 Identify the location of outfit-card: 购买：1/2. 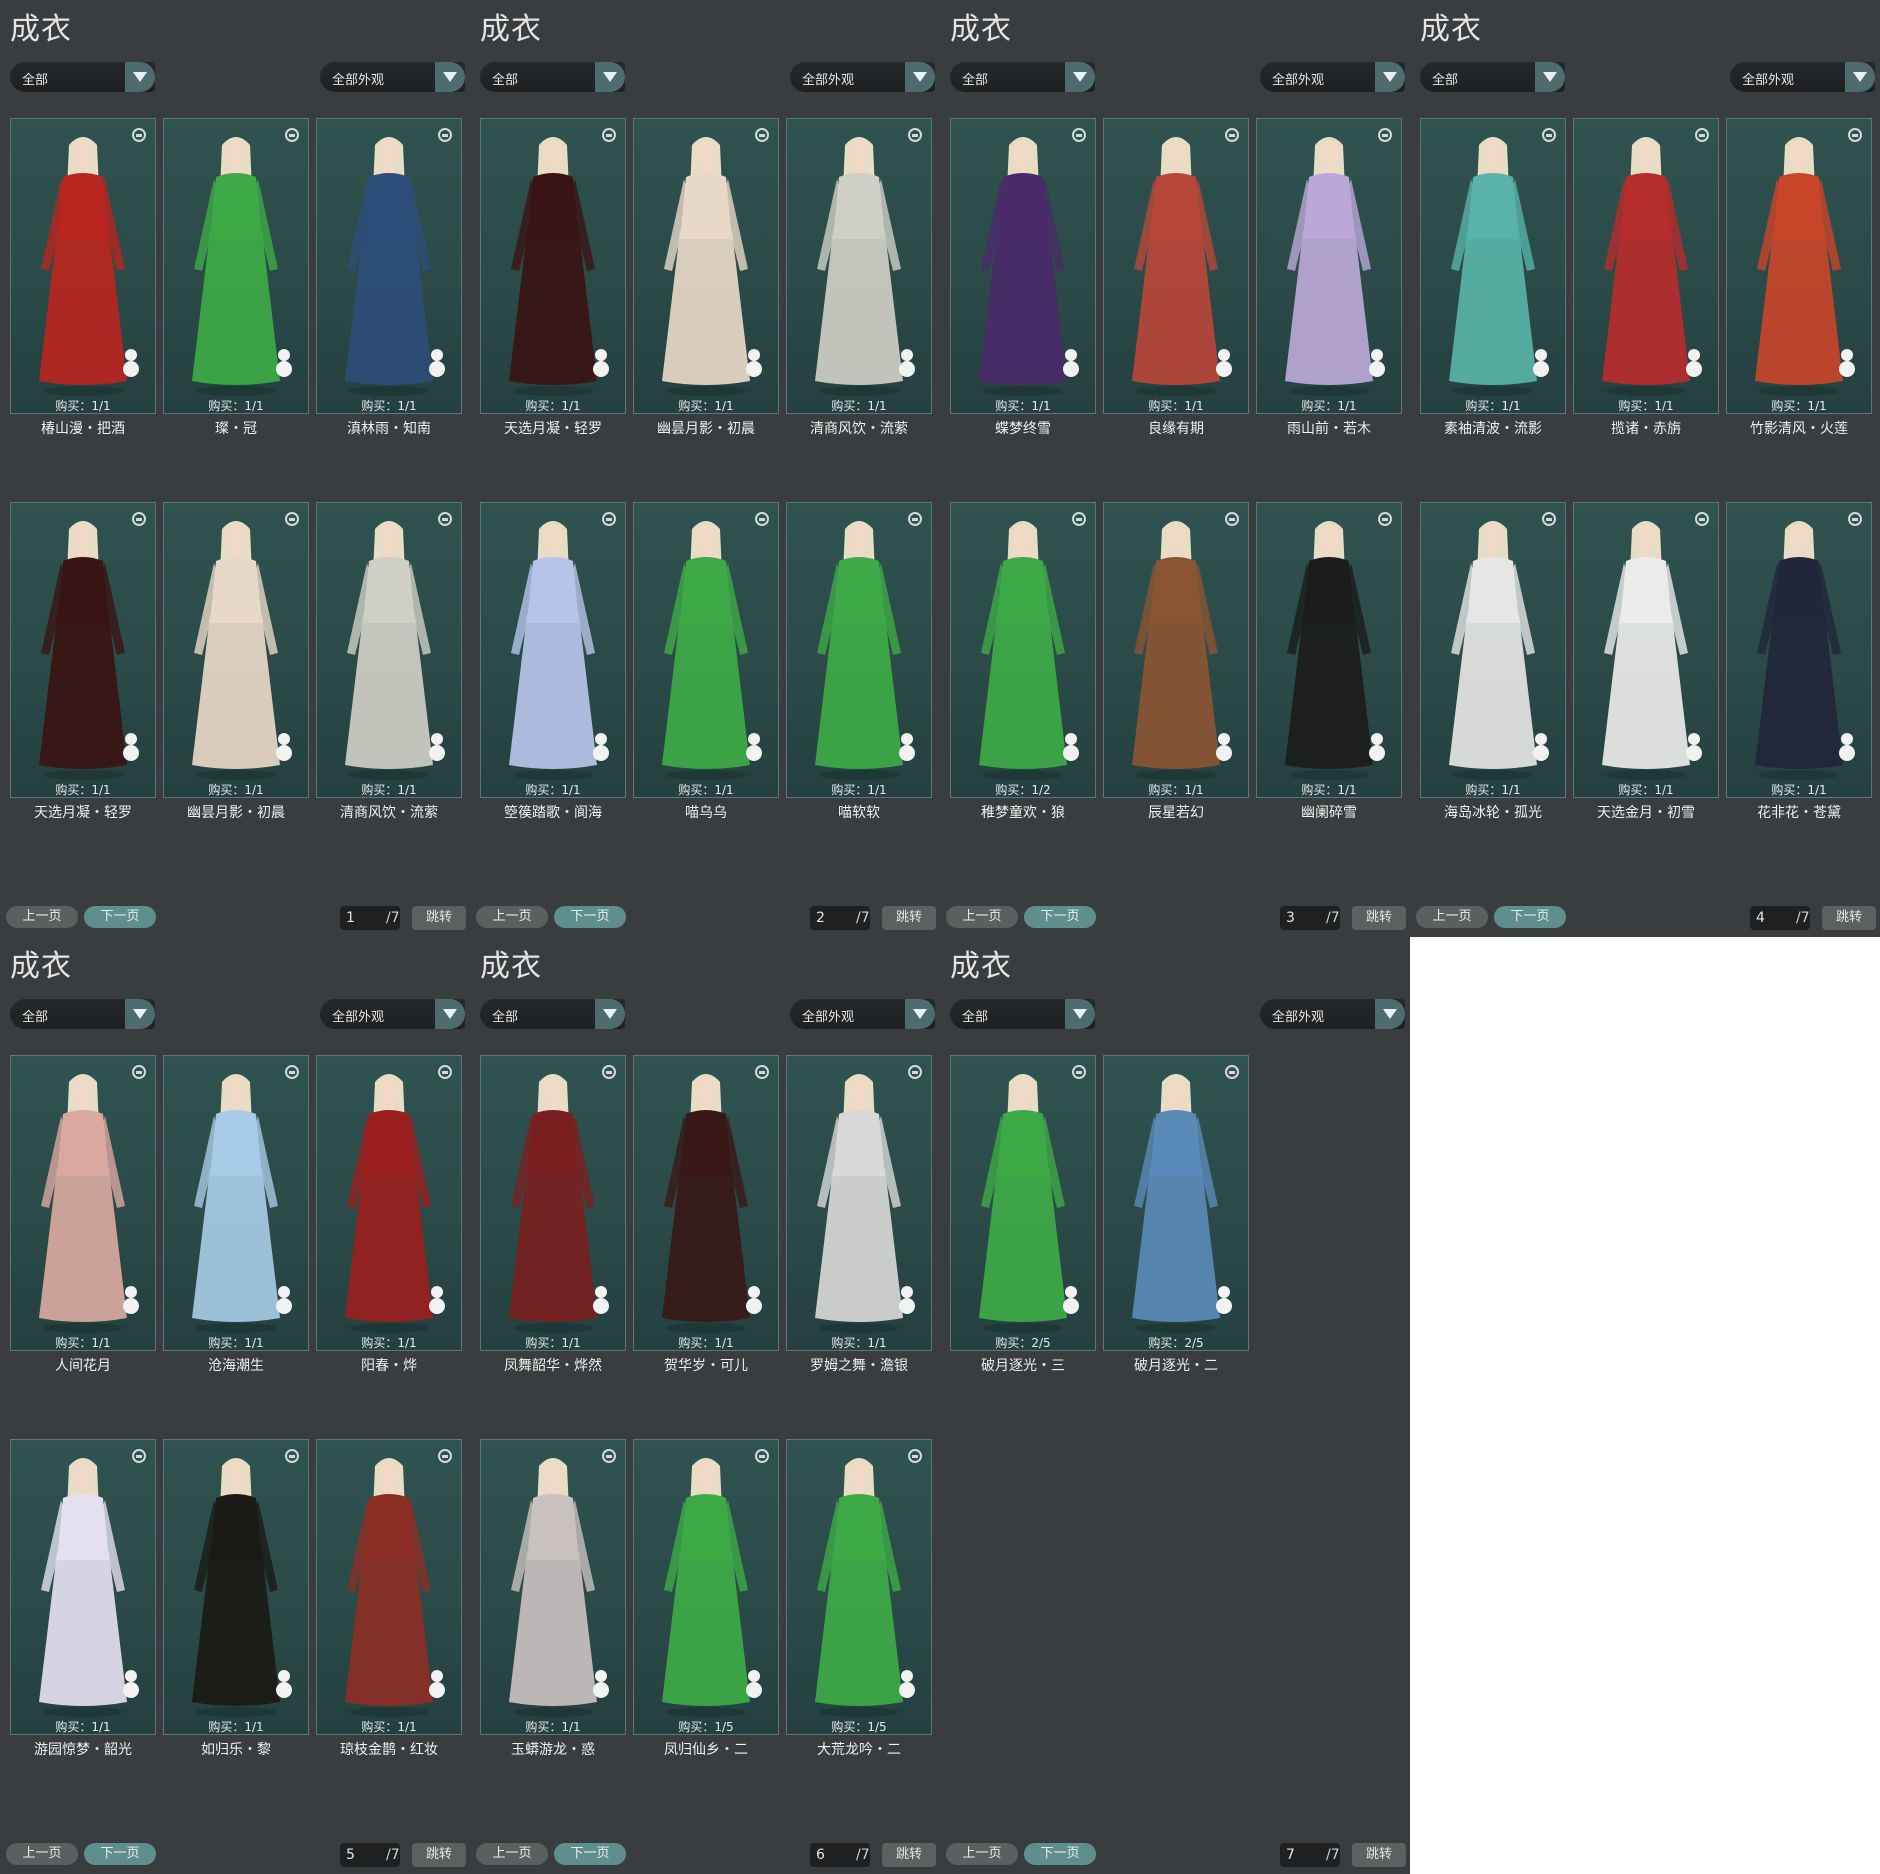
(1023, 650).